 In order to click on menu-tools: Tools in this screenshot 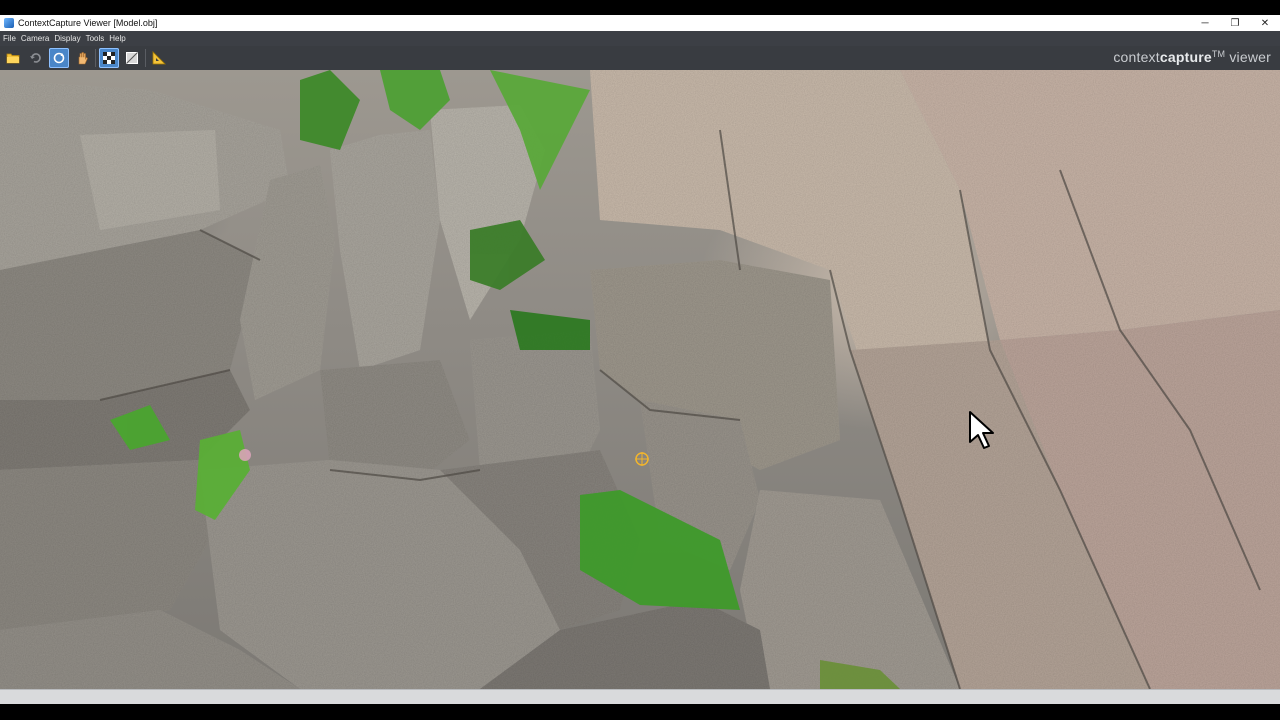, I will do `click(95, 38)`.